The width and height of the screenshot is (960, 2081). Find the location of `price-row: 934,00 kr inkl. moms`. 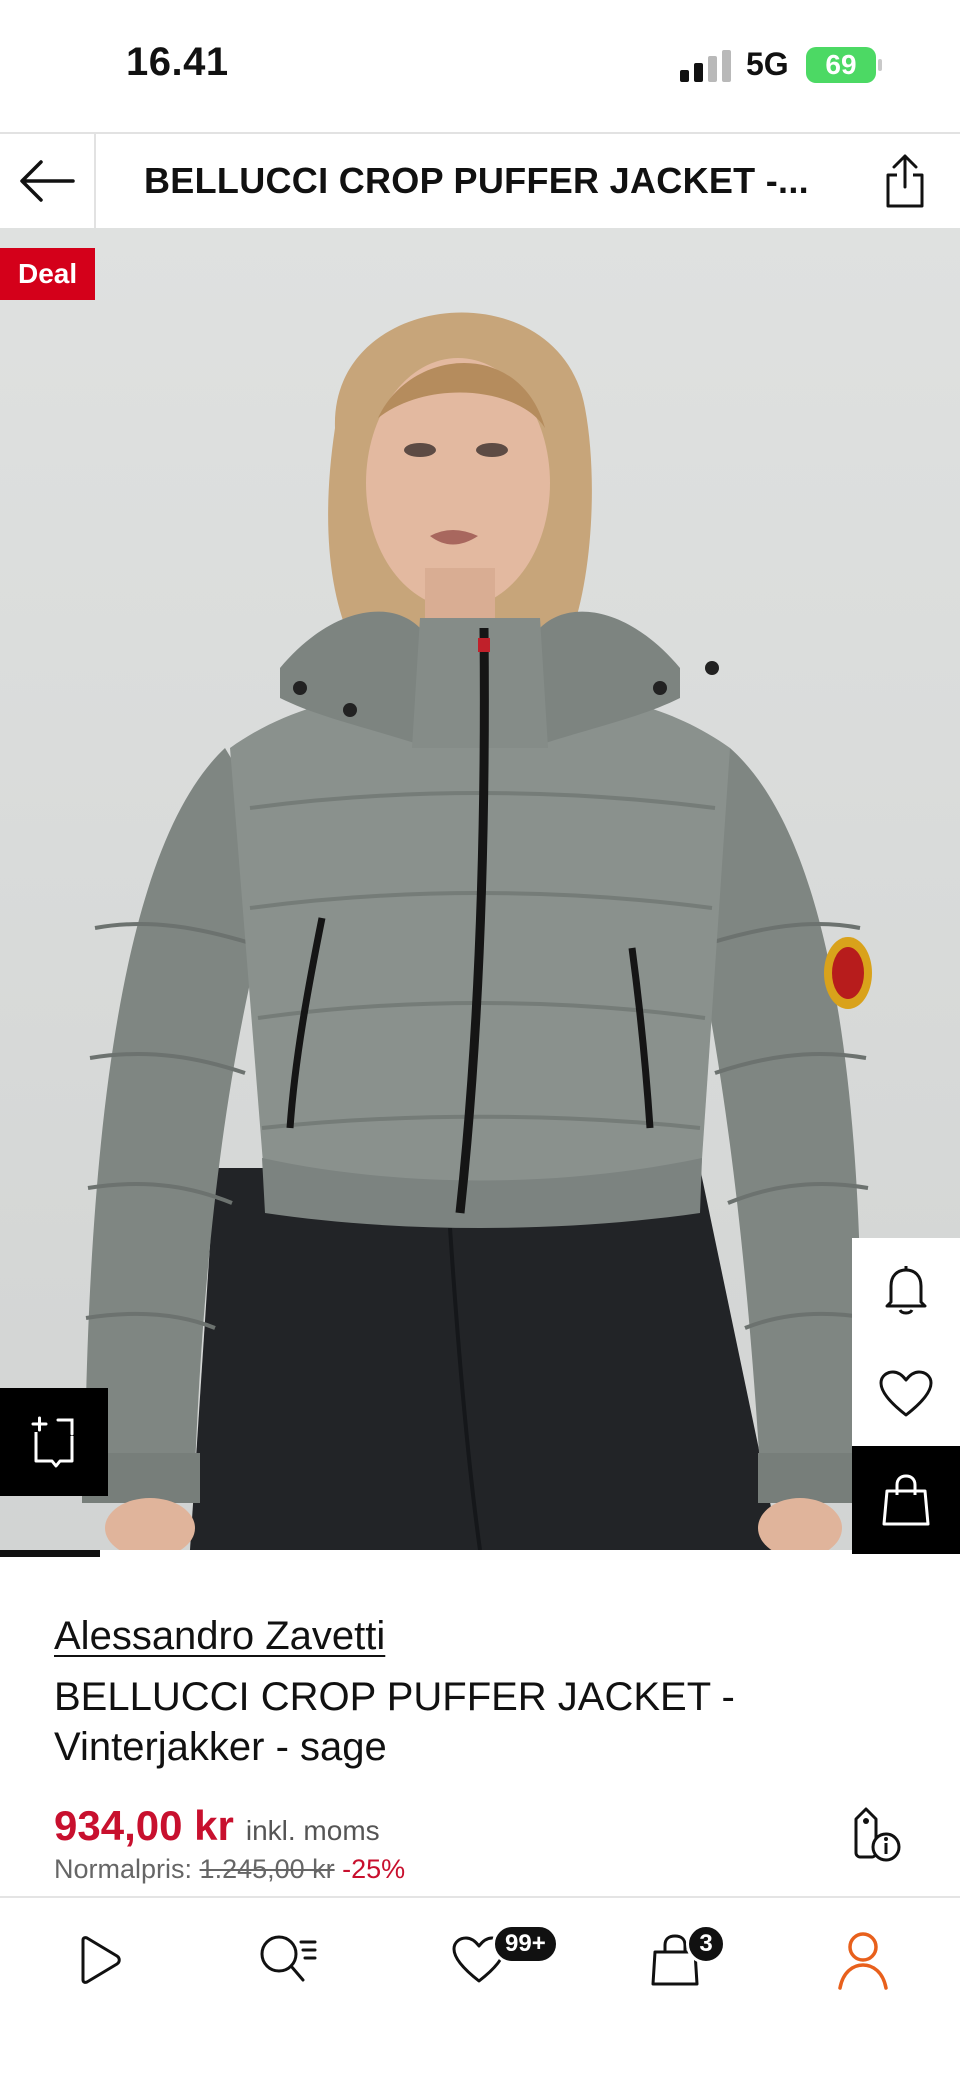

price-row: 934,00 kr inkl. moms is located at coordinates (217, 1826).